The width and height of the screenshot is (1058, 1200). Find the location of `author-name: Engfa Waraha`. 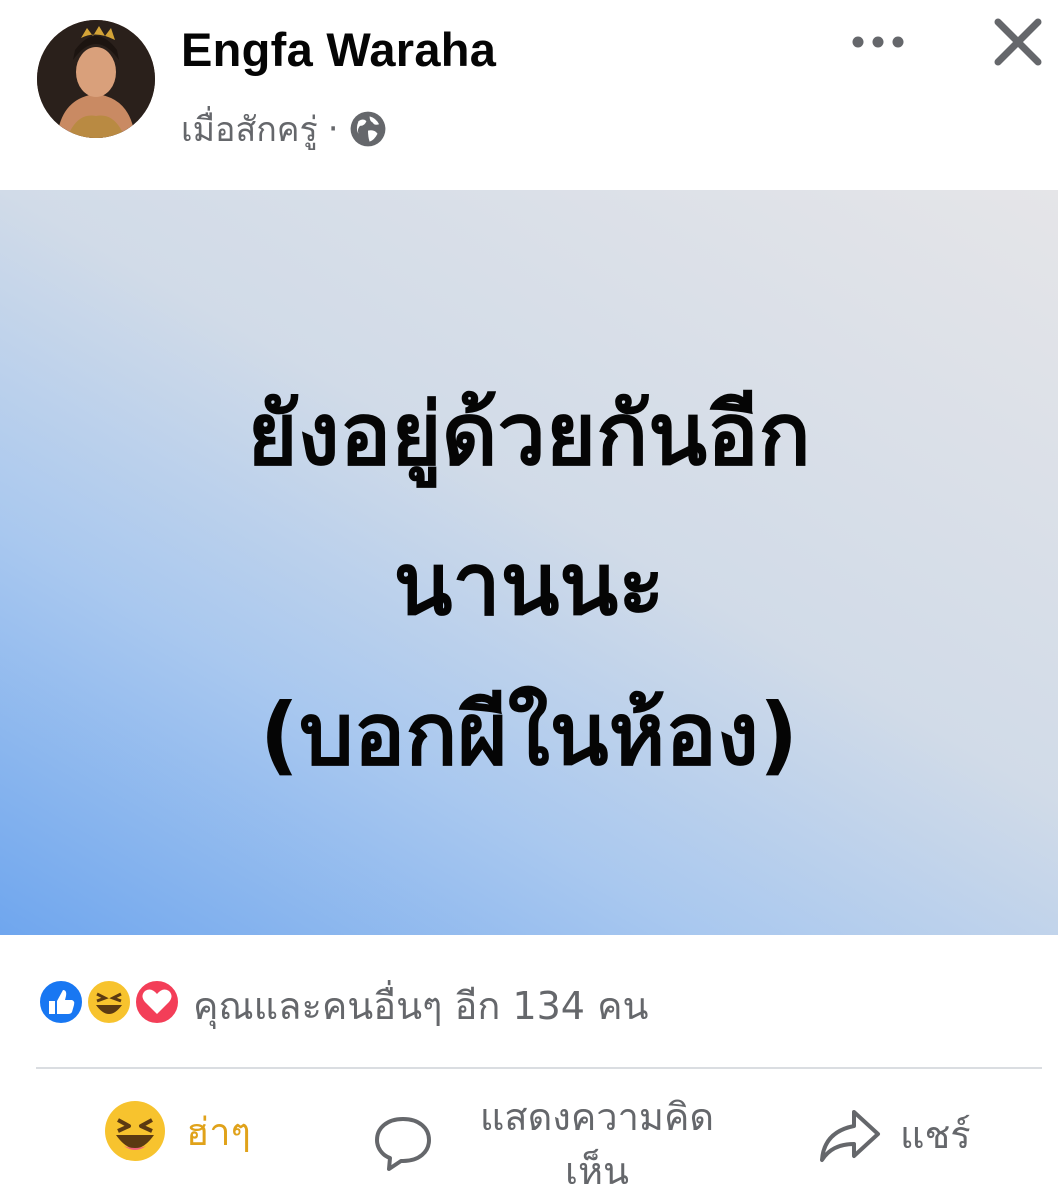

author-name: Engfa Waraha is located at coordinates (338, 49).